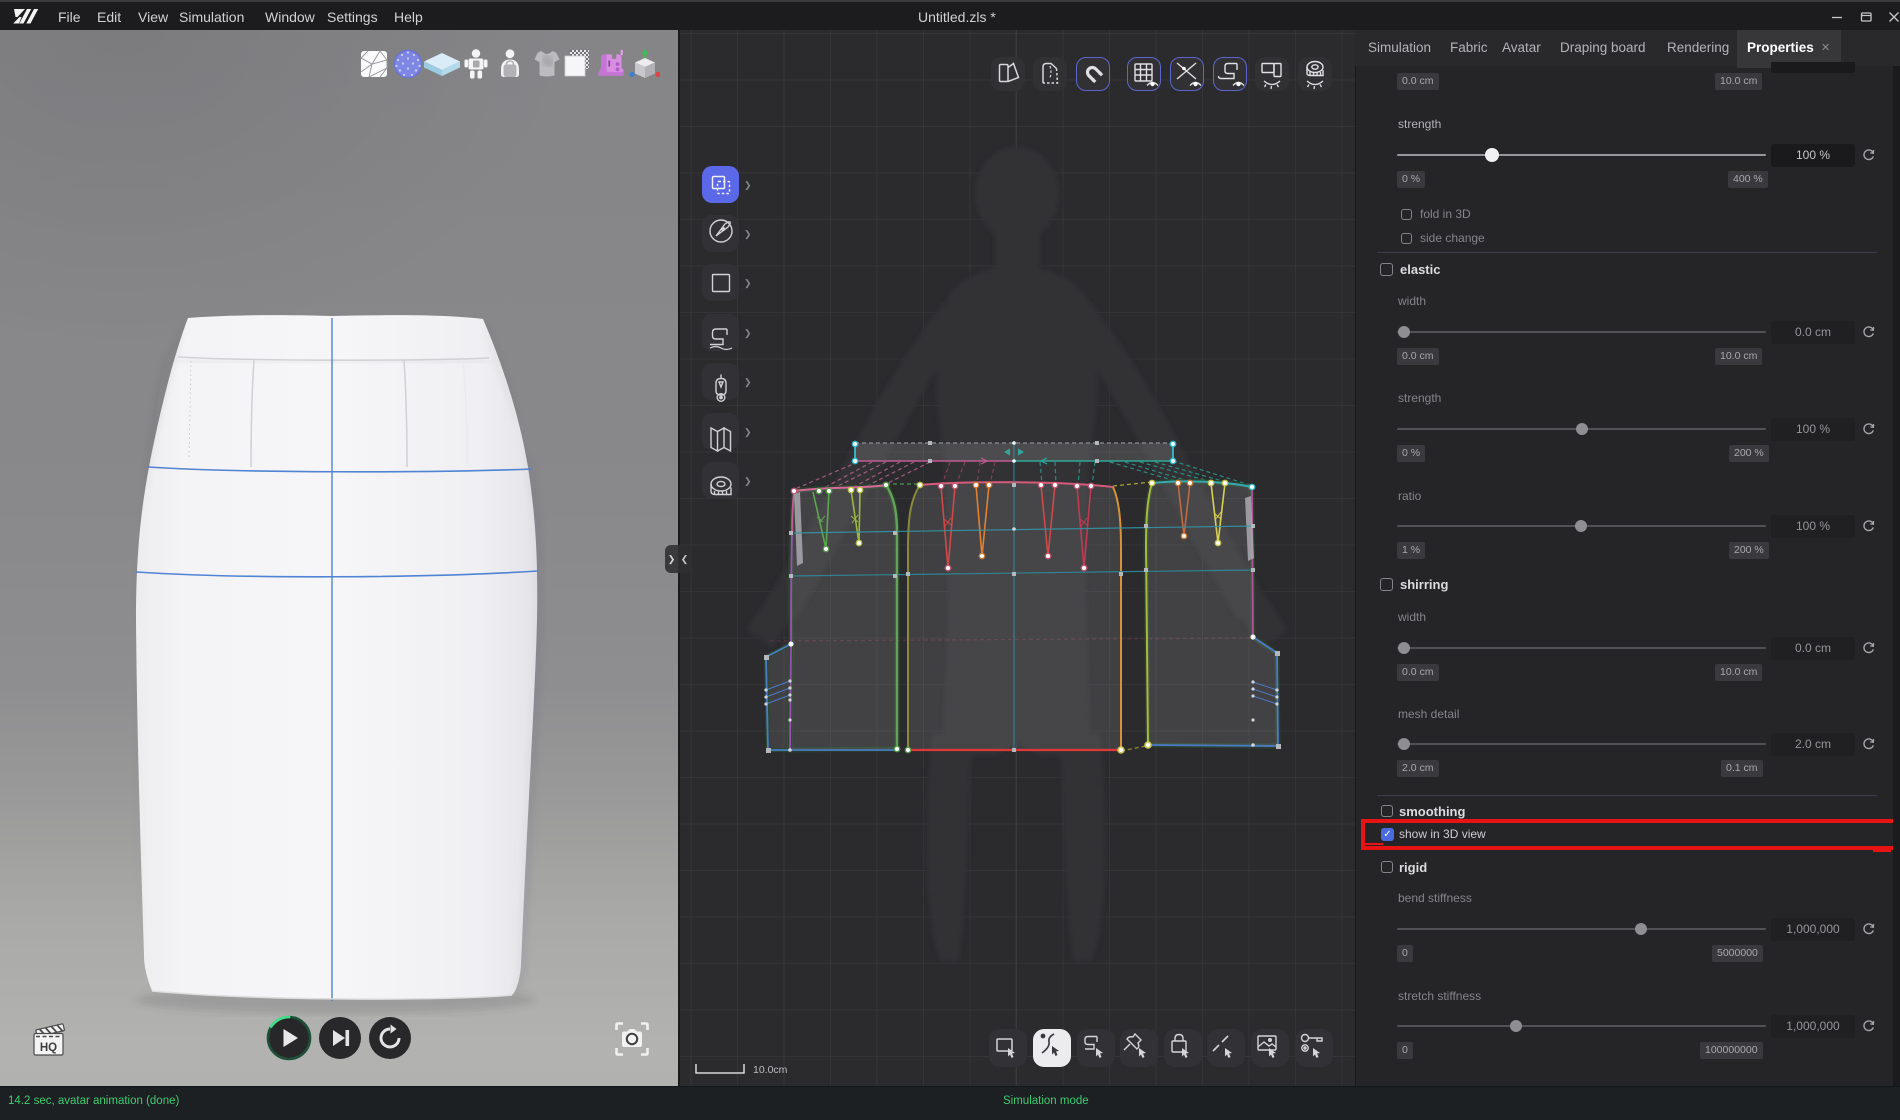 The image size is (1900, 1120). I want to click on svg-text: HQ, so click(48, 1048).